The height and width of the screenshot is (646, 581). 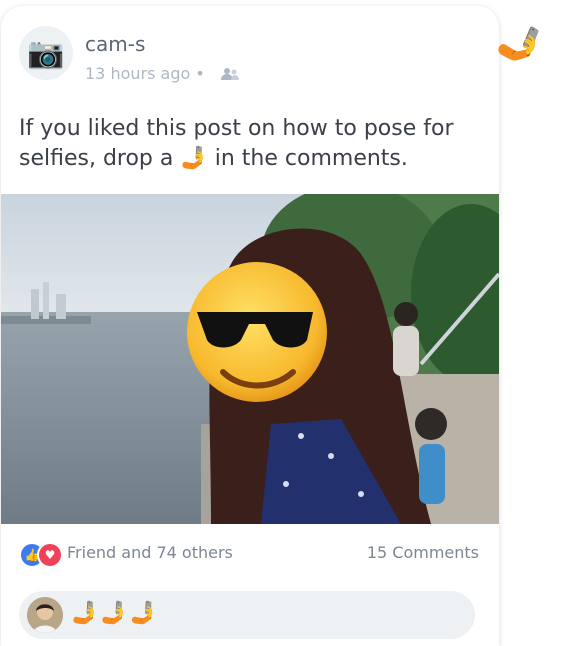 What do you see at coordinates (115, 613) in the screenshot?
I see `comment-text: 🤳🤳🤳` at bounding box center [115, 613].